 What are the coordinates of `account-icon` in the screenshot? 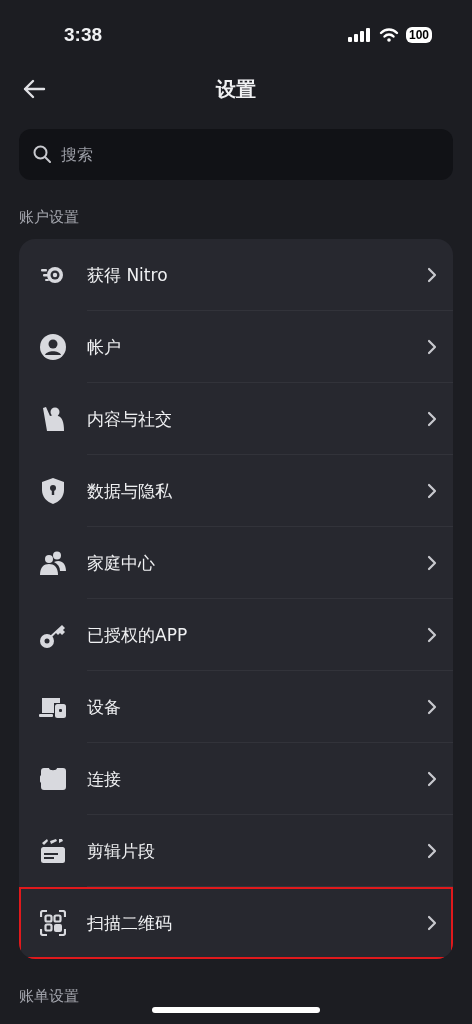 It's located at (53, 347).